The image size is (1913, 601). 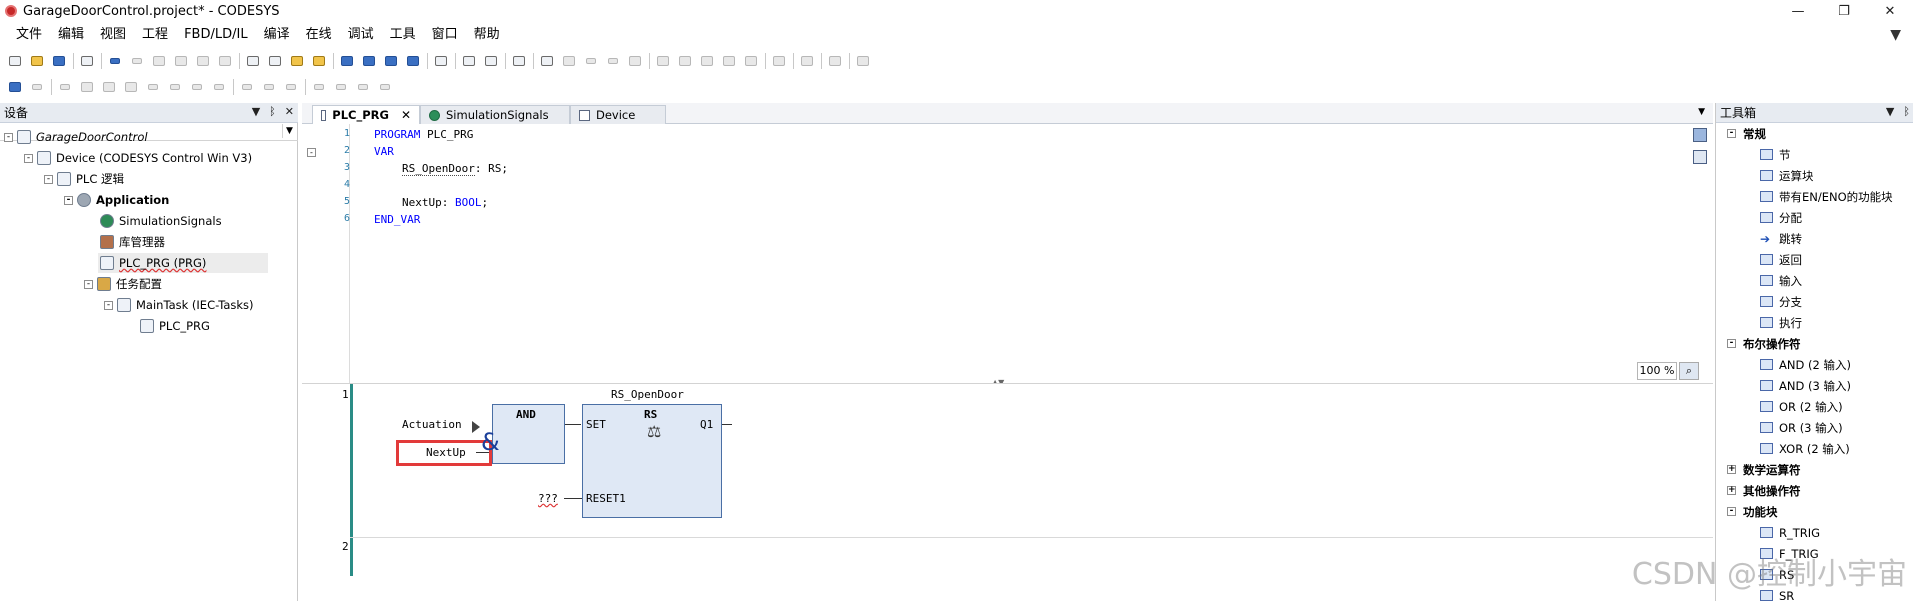 What do you see at coordinates (115, 61) in the screenshot?
I see `undo-icon` at bounding box center [115, 61].